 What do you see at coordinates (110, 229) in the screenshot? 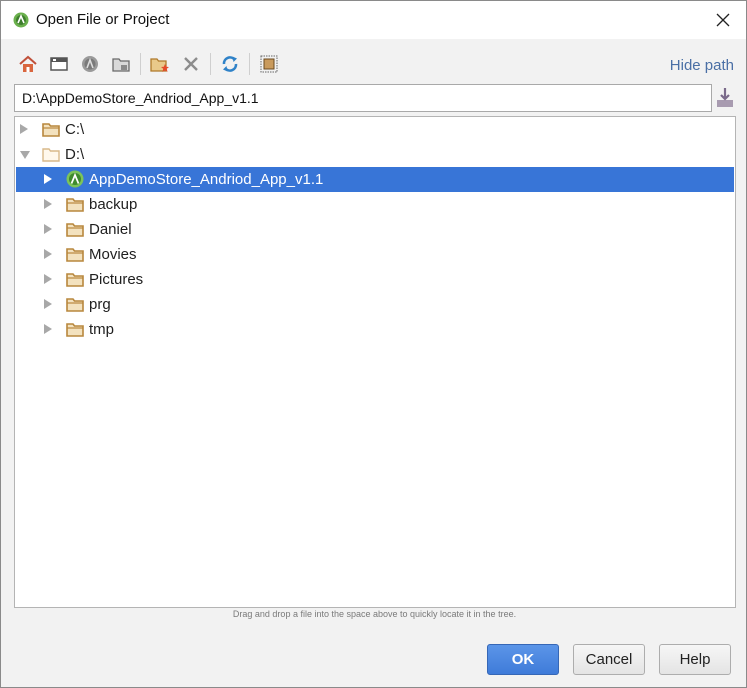
I see `tree-row-label: Daniel` at bounding box center [110, 229].